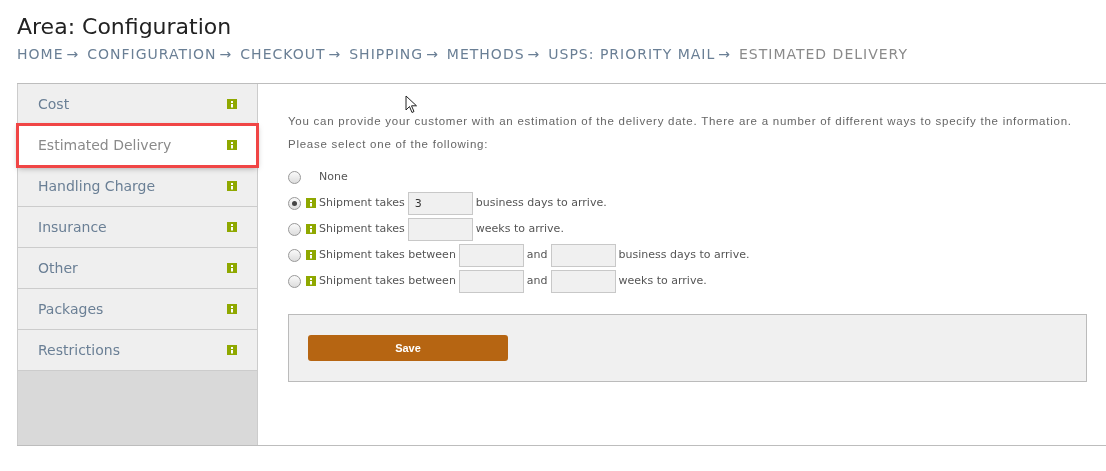  I want to click on breadcrumb-link: CHECKOUT, so click(283, 54).